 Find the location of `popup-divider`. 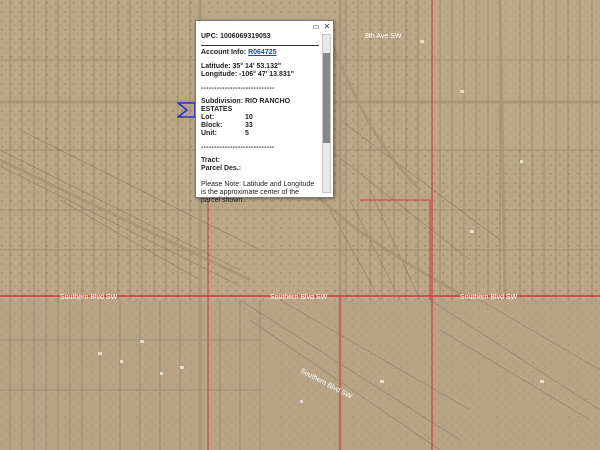

popup-divider is located at coordinates (260, 45).